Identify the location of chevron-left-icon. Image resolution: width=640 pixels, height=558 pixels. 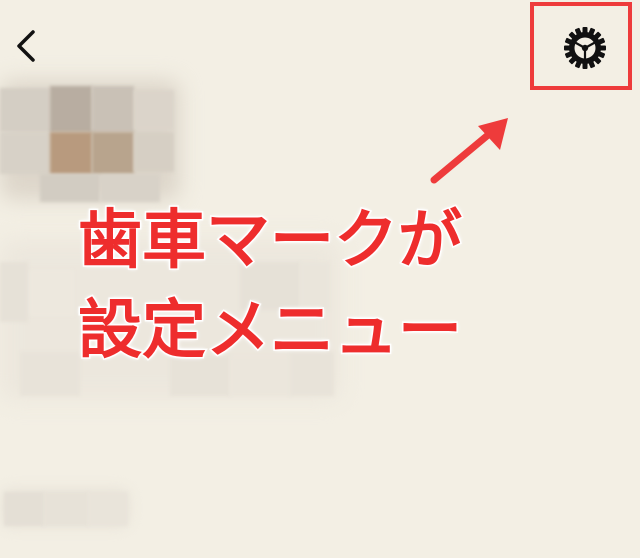
(26, 46).